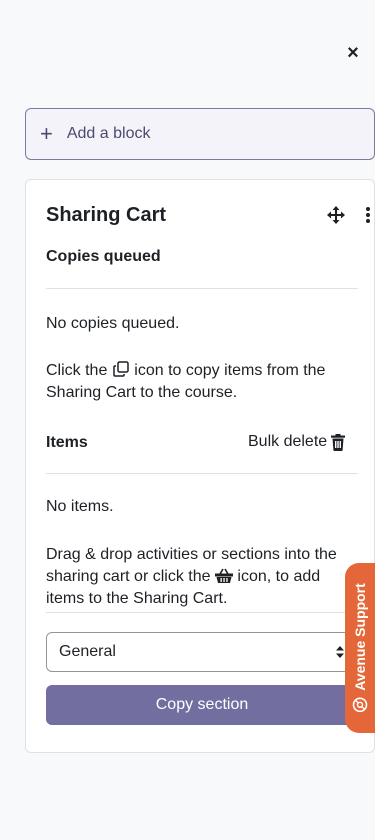  I want to click on no-items-text: No items., so click(80, 506).